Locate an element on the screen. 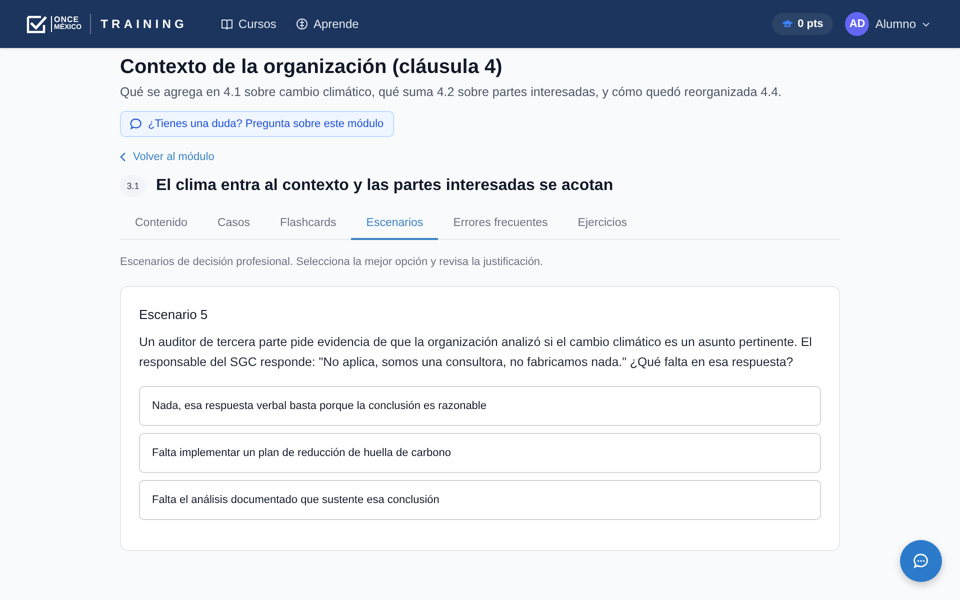 The height and width of the screenshot is (600, 960). chat-button is located at coordinates (921, 561).